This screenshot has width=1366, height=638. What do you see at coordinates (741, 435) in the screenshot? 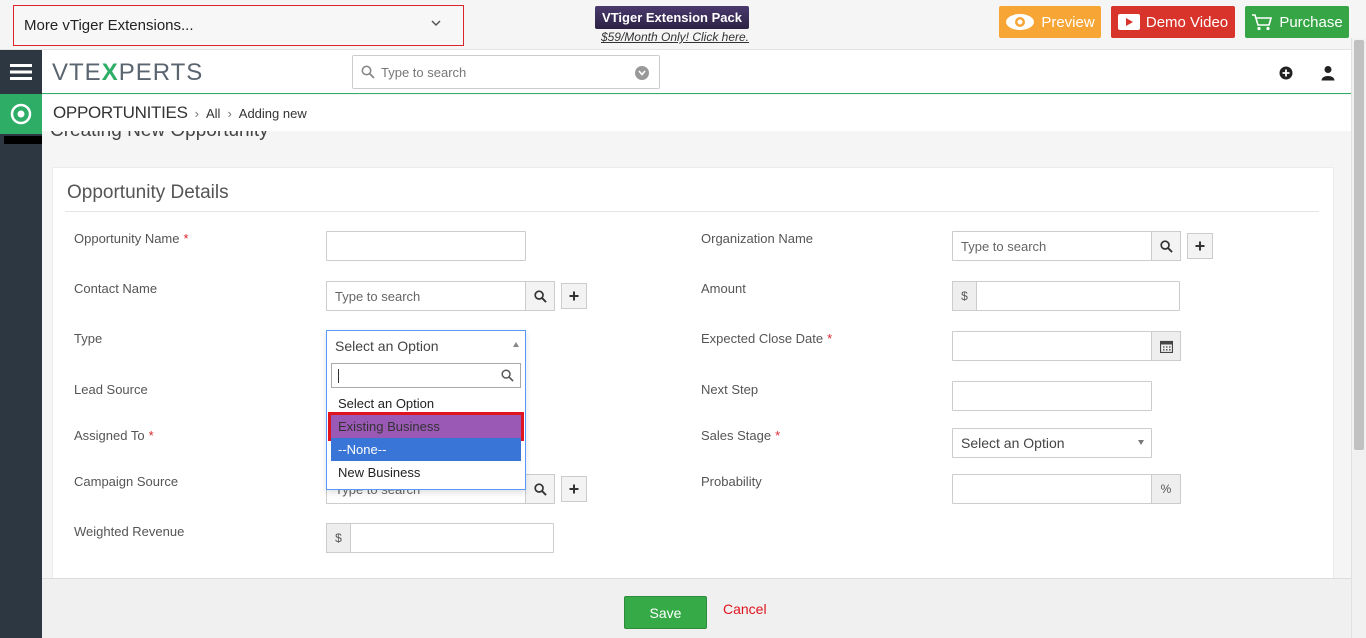
I see `sales-stage-label: Sales Stage *` at bounding box center [741, 435].